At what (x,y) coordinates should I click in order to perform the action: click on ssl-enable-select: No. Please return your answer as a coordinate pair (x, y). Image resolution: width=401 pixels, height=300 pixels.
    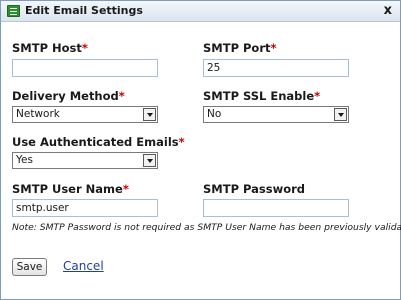
    Looking at the image, I should click on (276, 114).